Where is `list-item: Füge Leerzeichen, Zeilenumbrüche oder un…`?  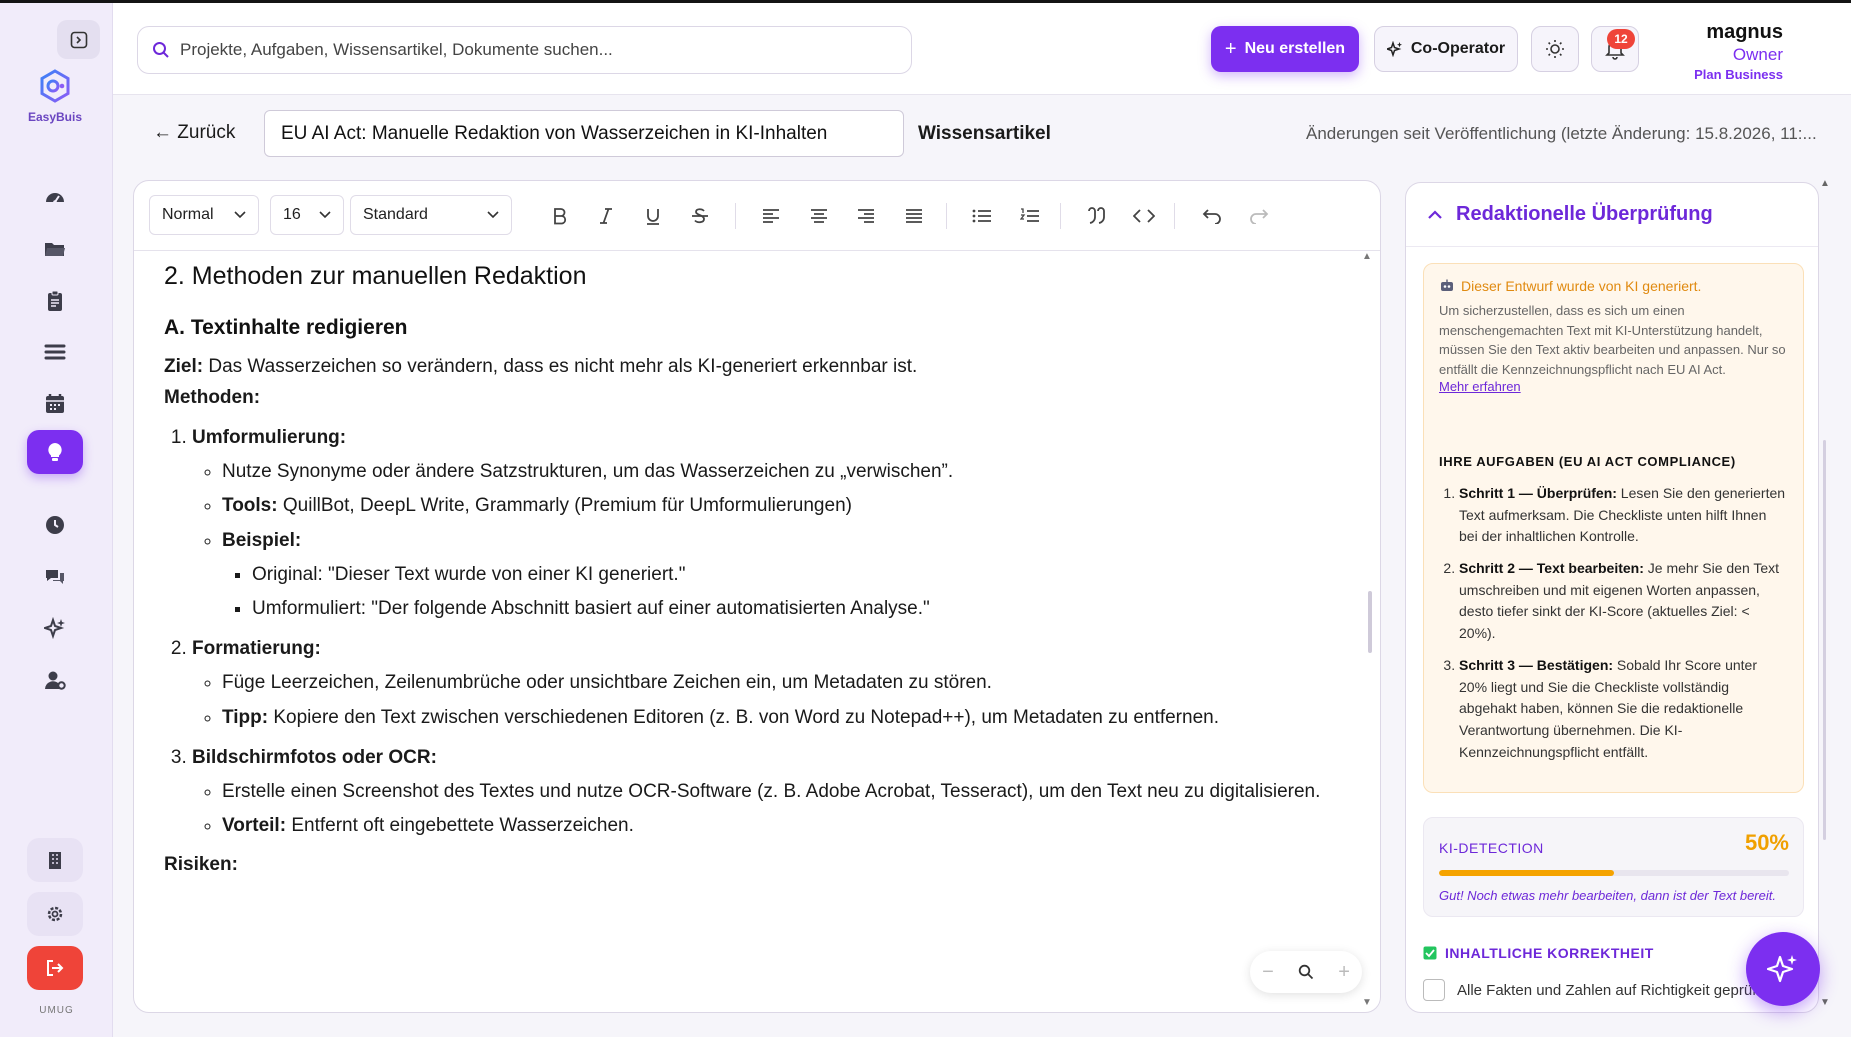 list-item: Füge Leerzeichen, Zeilenumbrüche oder un… is located at coordinates (788, 683).